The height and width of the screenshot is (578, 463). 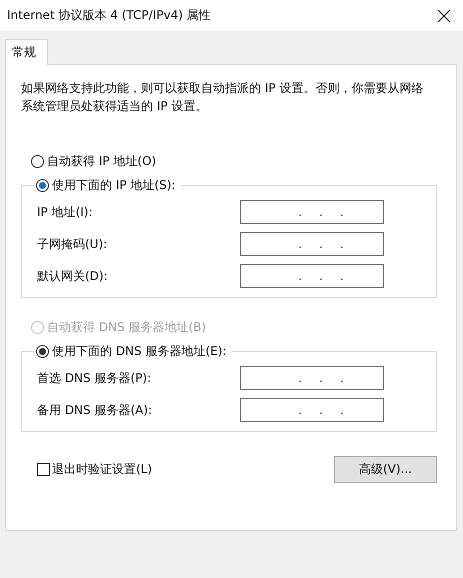 I want to click on field-label: 备用 DNS 服务器(A):, so click(x=94, y=410).